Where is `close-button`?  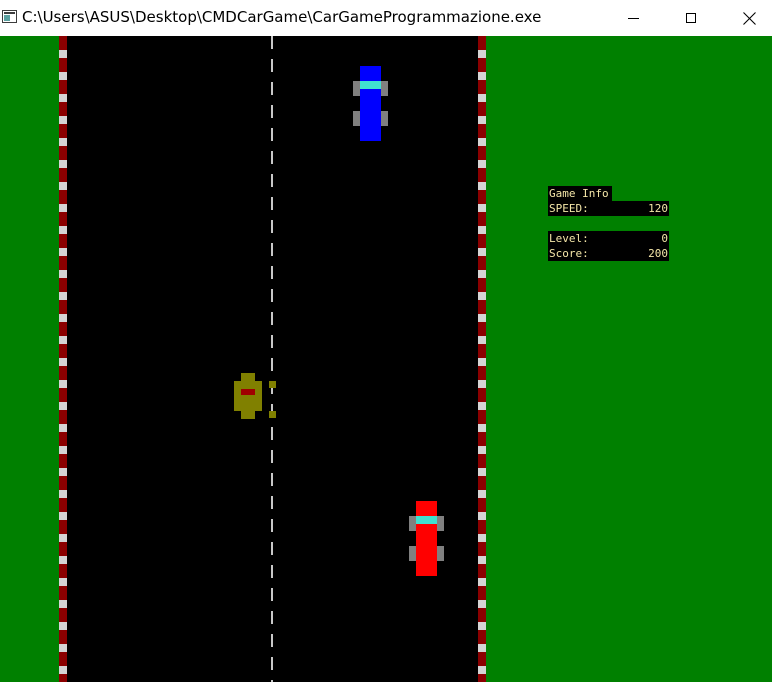
close-button is located at coordinates (746, 18).